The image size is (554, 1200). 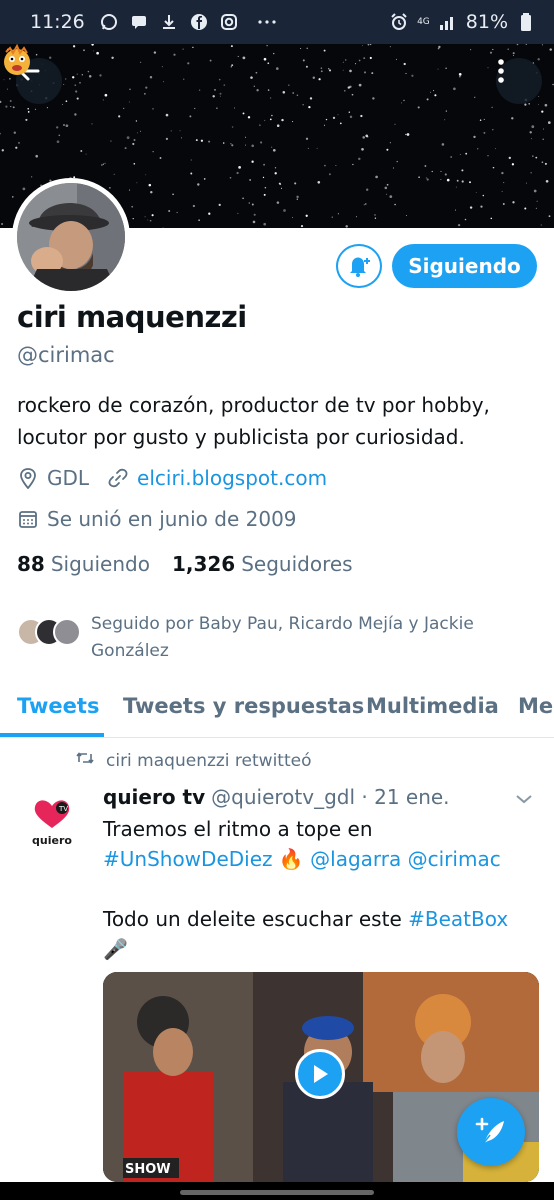 I want to click on tweet-author-meta: @quierotv_gdl · 21 ene., so click(x=330, y=797).